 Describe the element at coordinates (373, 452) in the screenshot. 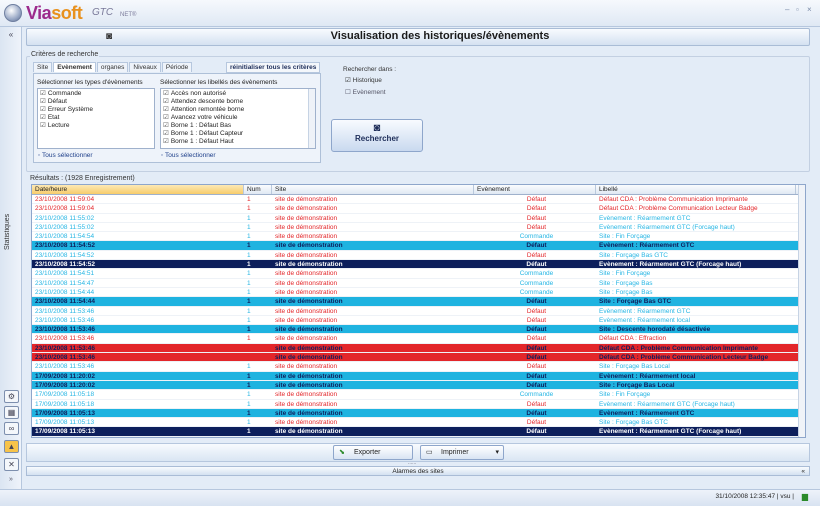

I see `export-button: ⬊ Exporter` at that location.